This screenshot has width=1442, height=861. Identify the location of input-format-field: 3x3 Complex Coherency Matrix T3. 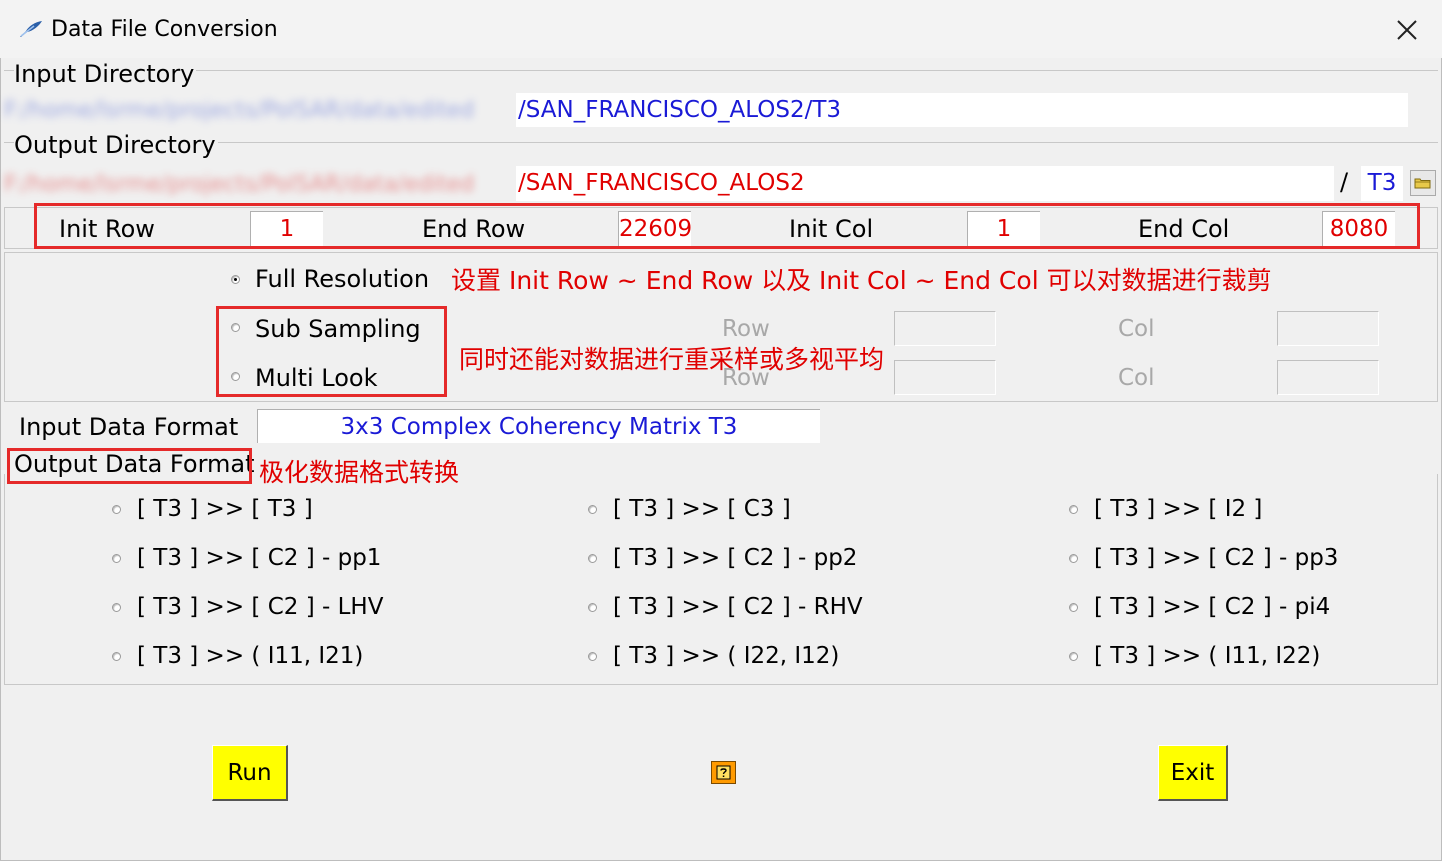
(538, 426).